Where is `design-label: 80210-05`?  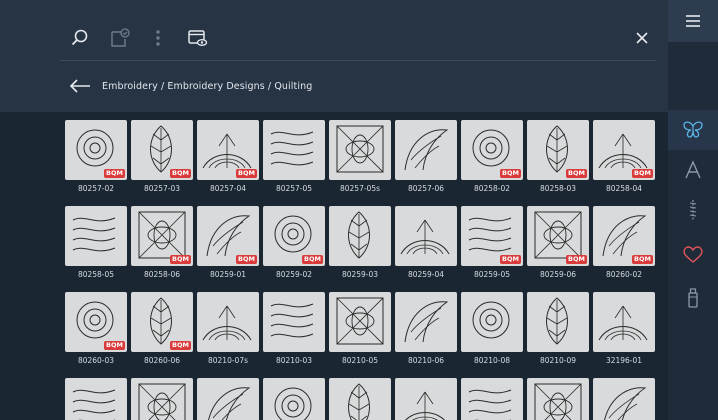 design-label: 80210-05 is located at coordinates (360, 360).